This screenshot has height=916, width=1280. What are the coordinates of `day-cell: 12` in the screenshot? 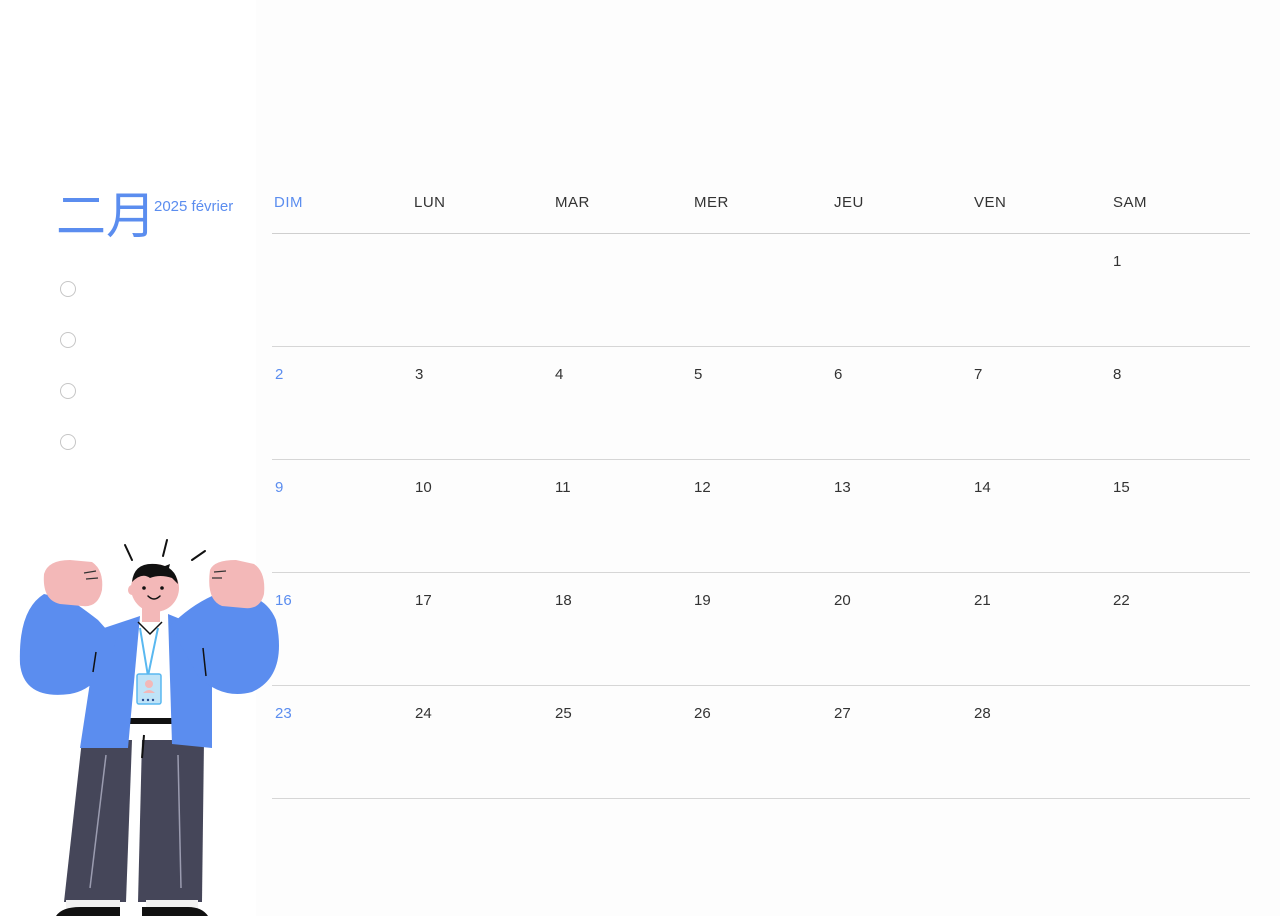 It's located at (702, 487).